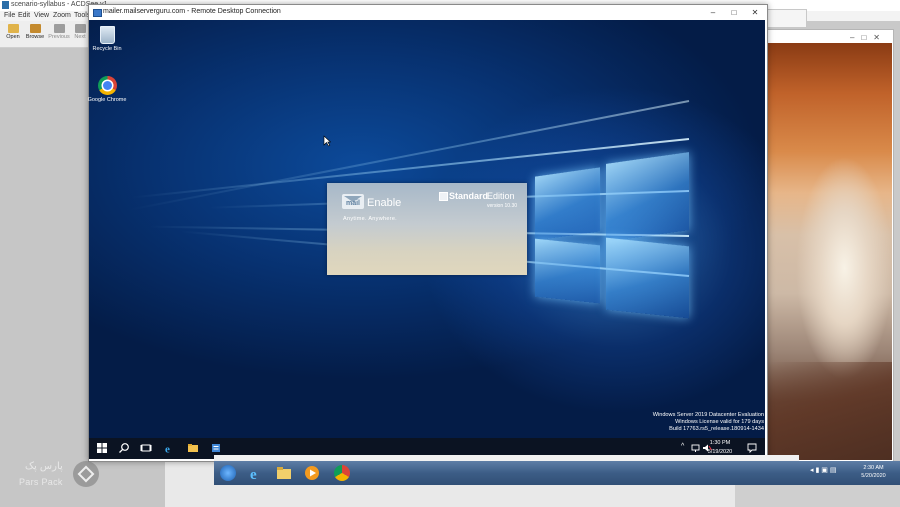 Image resolution: width=900 pixels, height=507 pixels. What do you see at coordinates (86, 474) in the screenshot?
I see `parspack-logo-icon` at bounding box center [86, 474].